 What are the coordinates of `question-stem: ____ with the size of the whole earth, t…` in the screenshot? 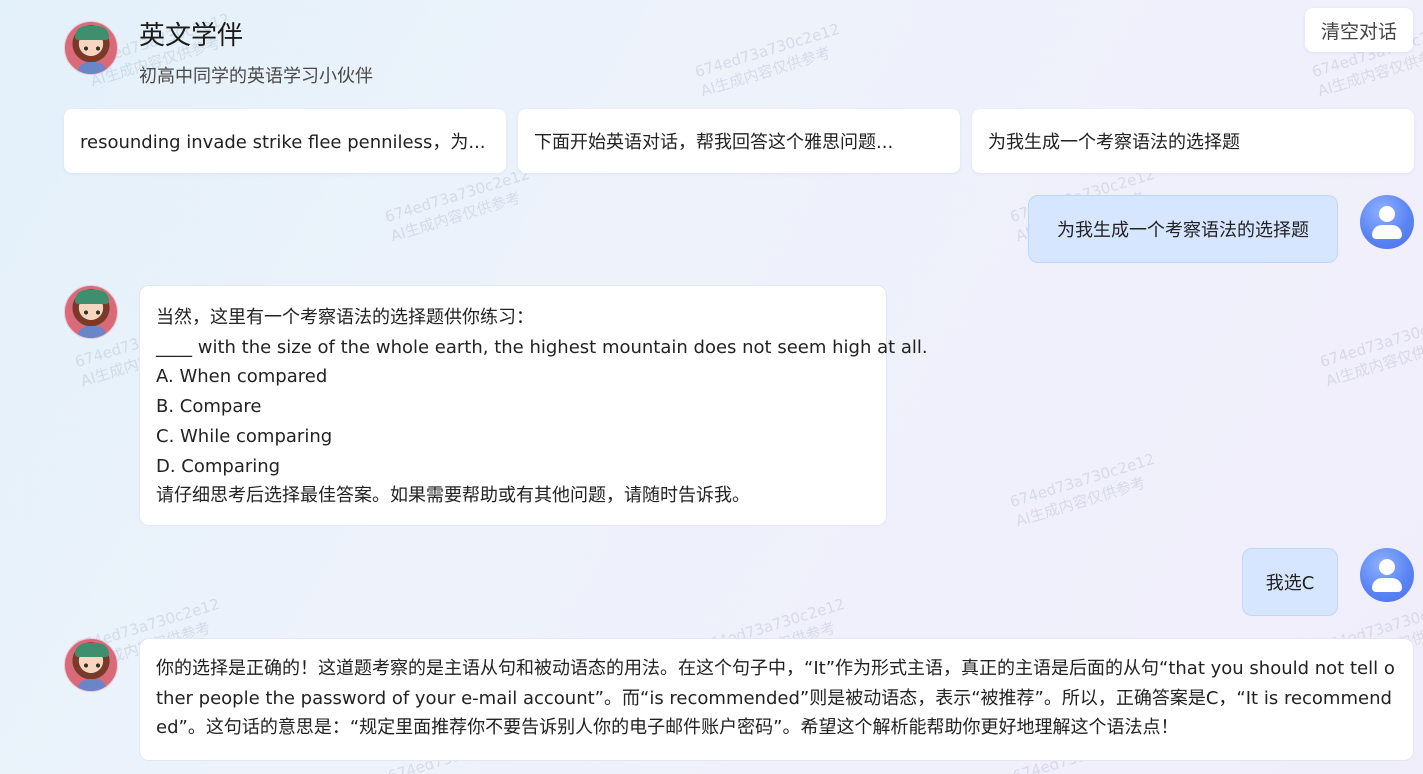 It's located at (542, 347).